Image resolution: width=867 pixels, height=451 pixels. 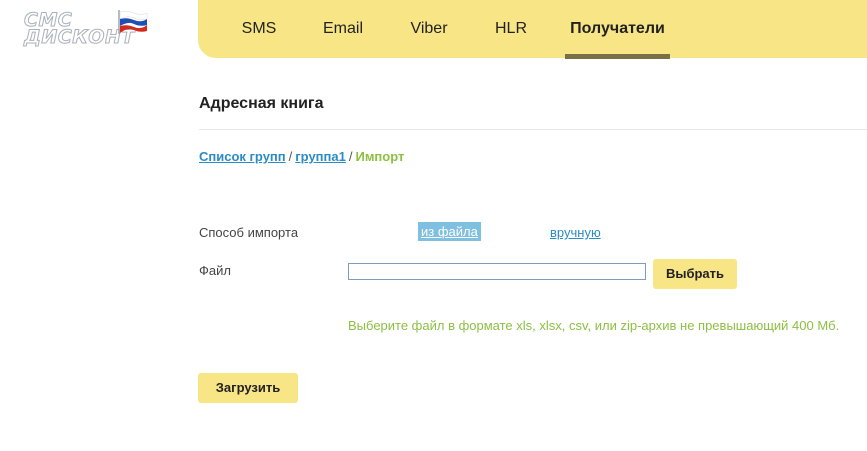 I want to click on active-tab-indicator, so click(x=617, y=56).